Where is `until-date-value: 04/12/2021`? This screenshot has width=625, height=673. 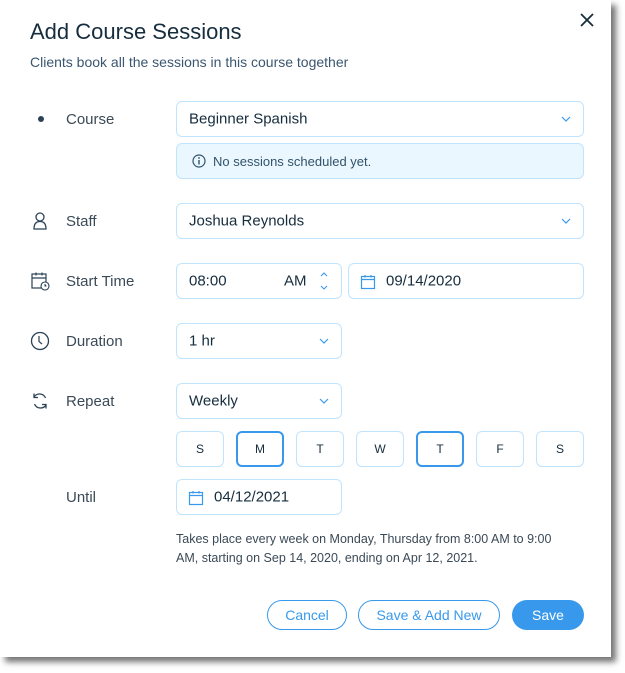
until-date-value: 04/12/2021 is located at coordinates (252, 497).